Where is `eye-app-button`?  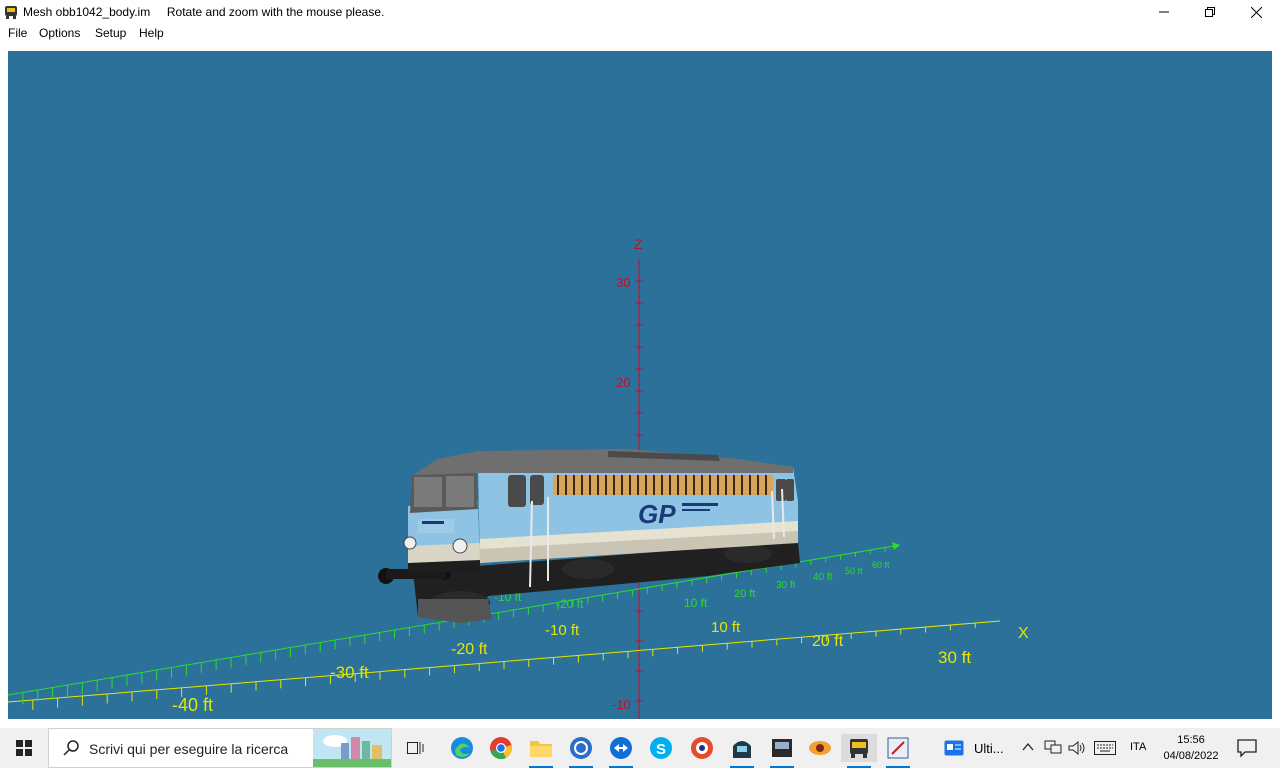
eye-app-button is located at coordinates (820, 748).